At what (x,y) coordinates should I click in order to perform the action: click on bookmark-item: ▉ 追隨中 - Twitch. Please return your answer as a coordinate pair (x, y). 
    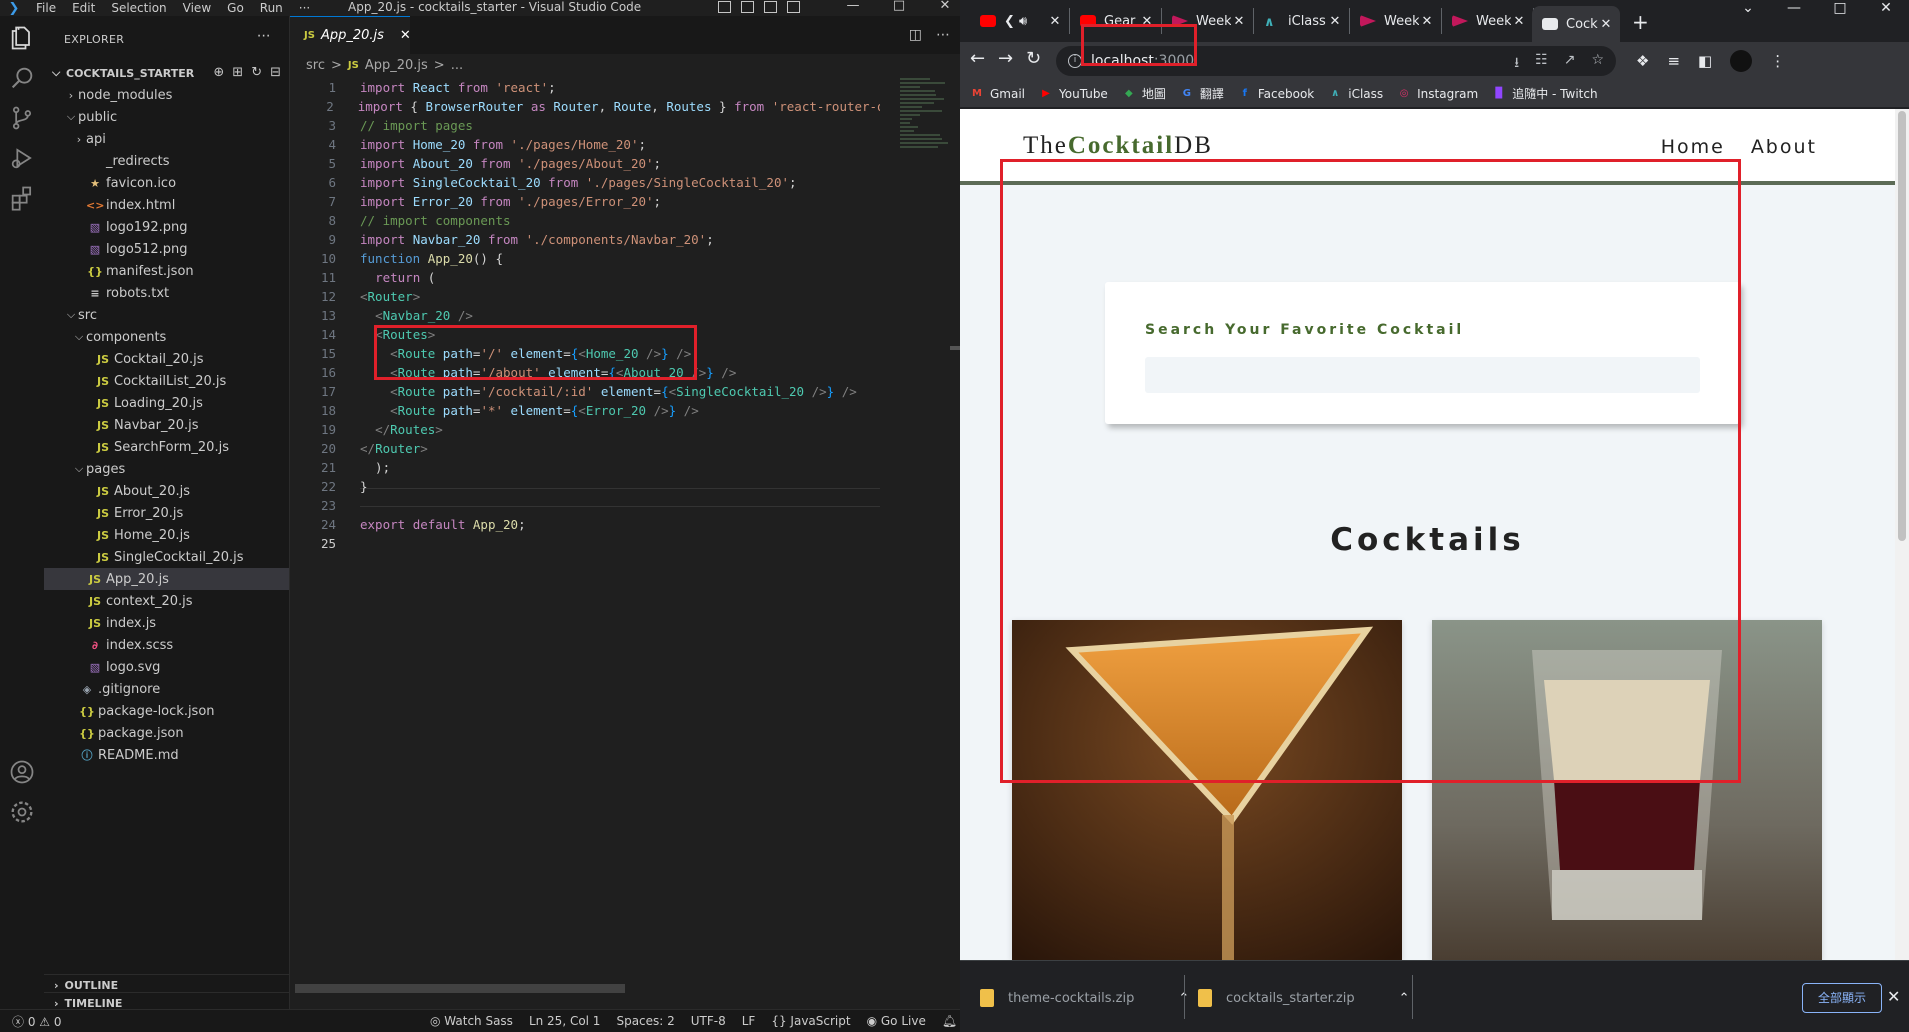
    Looking at the image, I should click on (1544, 93).